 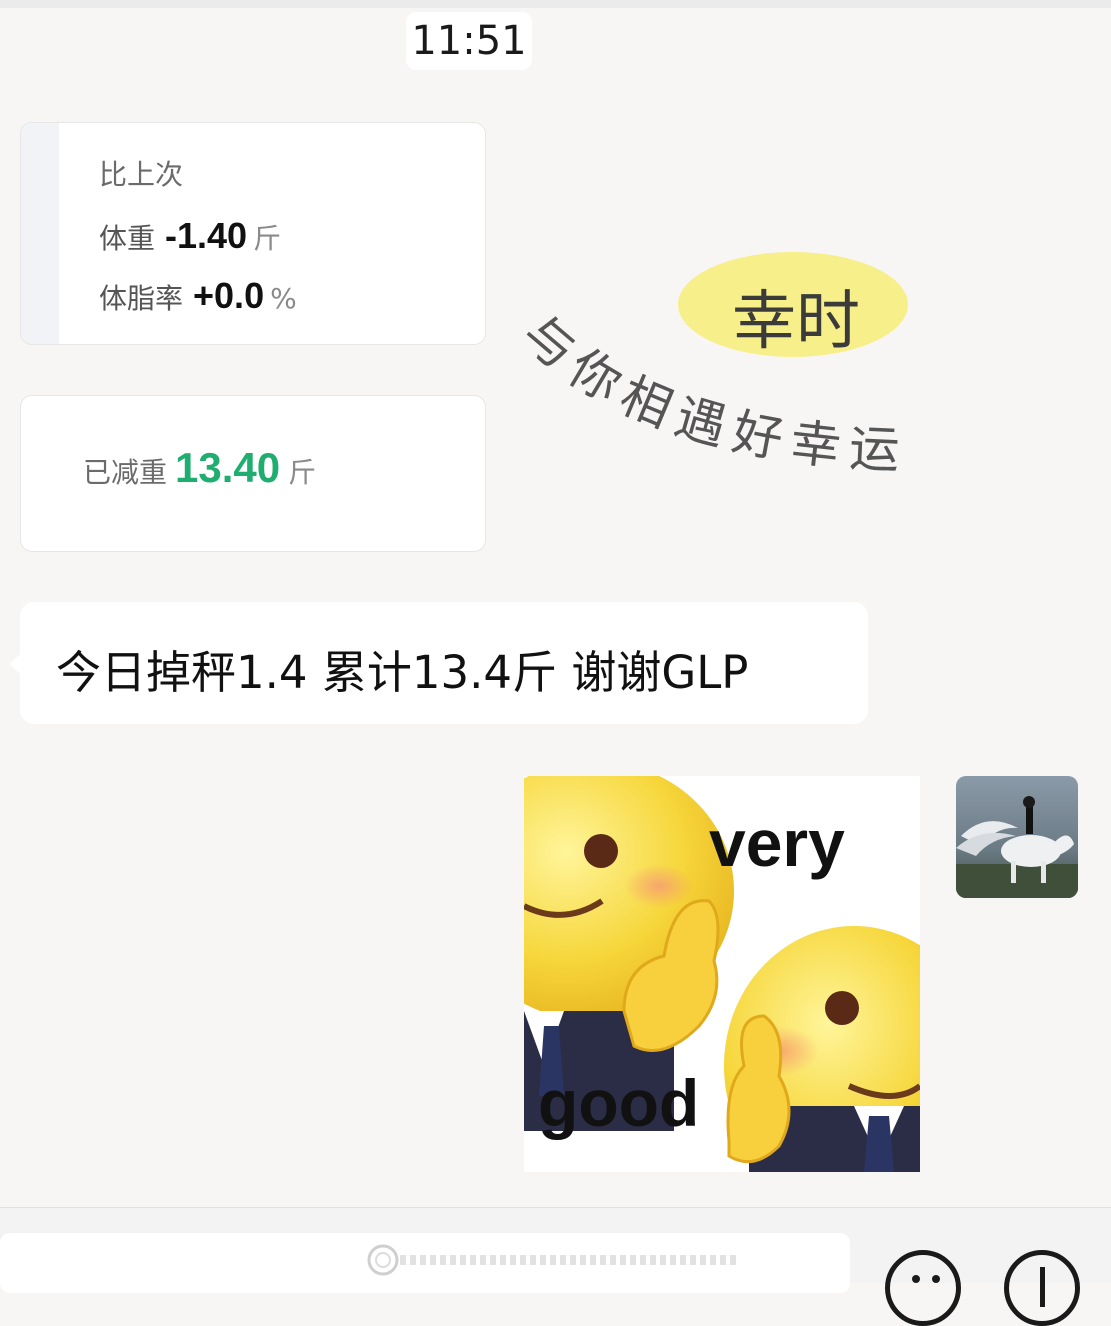 What do you see at coordinates (16, 664) in the screenshot?
I see `bubble-tail` at bounding box center [16, 664].